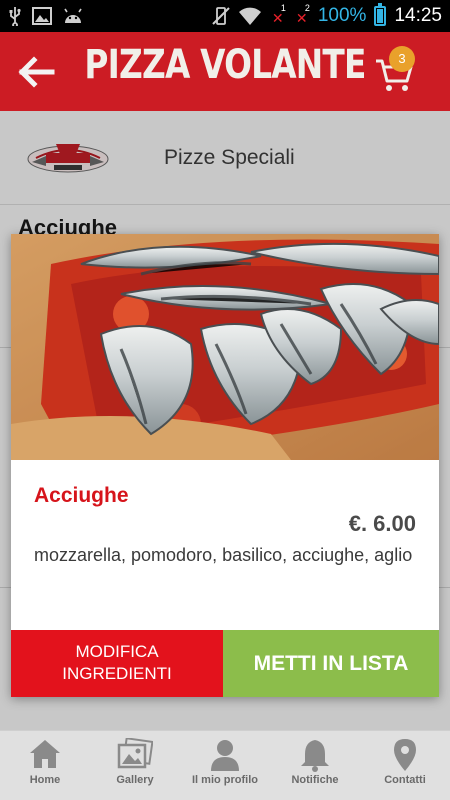 This screenshot has width=450, height=800. Describe the element at coordinates (42, 16) in the screenshot. I see `image-icon` at that location.